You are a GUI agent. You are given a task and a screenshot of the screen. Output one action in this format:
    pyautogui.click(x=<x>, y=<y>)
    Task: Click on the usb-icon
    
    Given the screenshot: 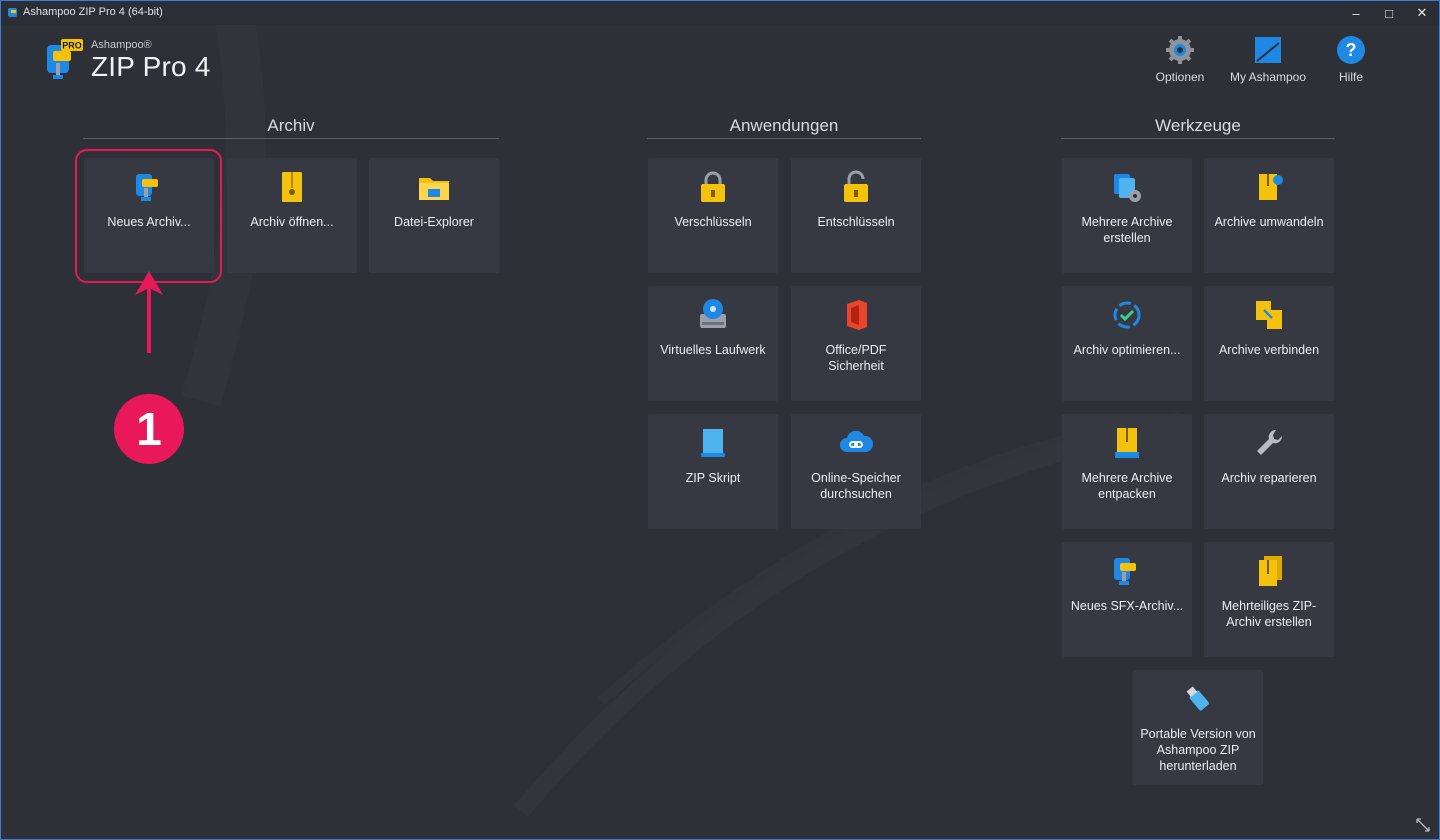 What is the action you would take?
    pyautogui.click(x=1197, y=698)
    